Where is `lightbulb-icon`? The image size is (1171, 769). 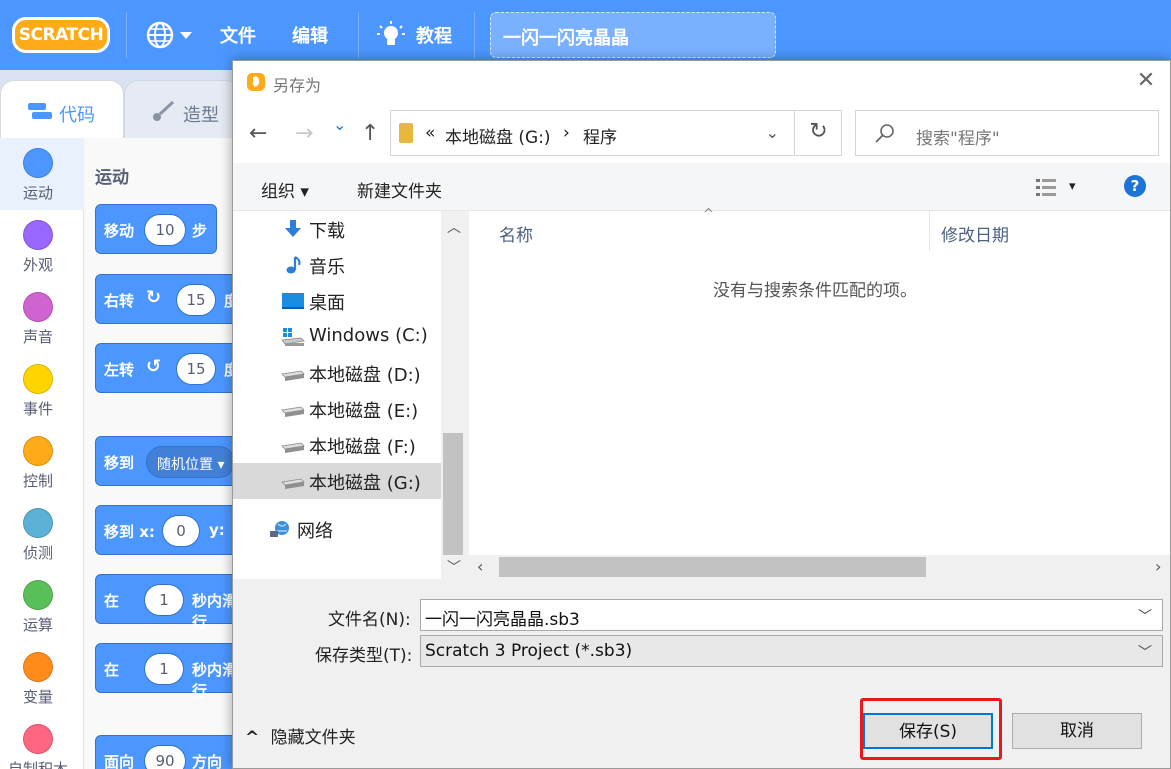
lightbulb-icon is located at coordinates (391, 35).